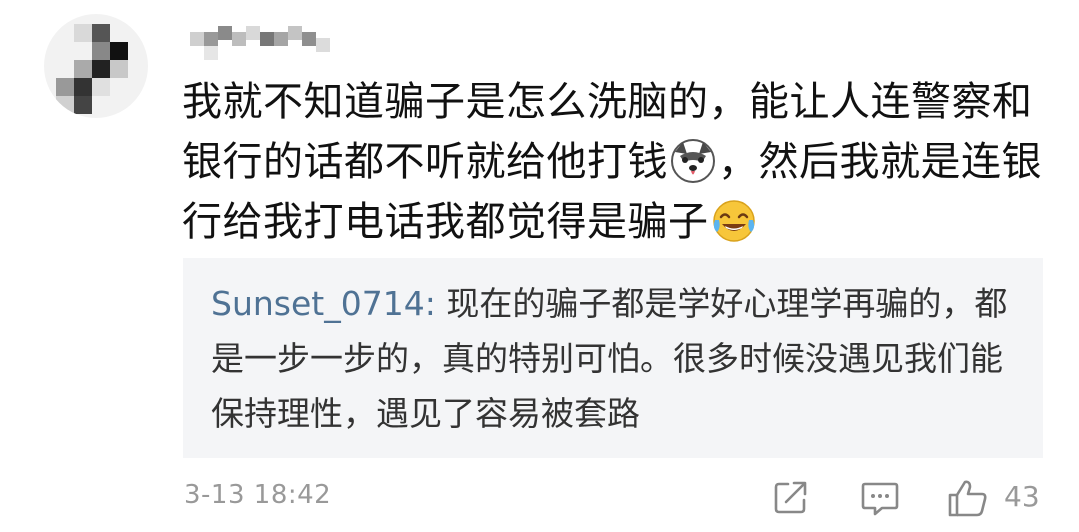  I want to click on username-mosaic, so click(260, 42).